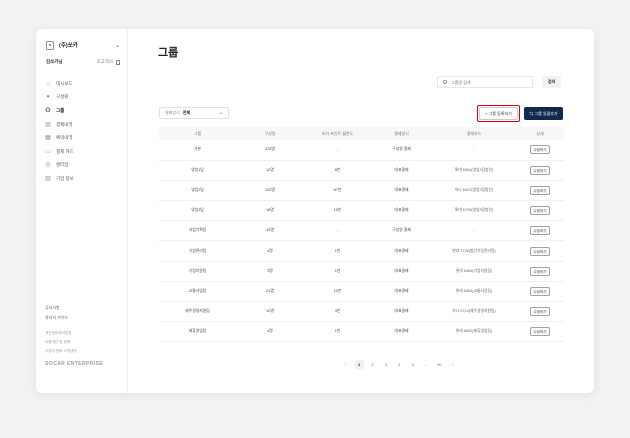 This screenshot has width=630, height=438. Describe the element at coordinates (337, 312) in the screenshot. I see `cell-point-limit: 3만` at that location.